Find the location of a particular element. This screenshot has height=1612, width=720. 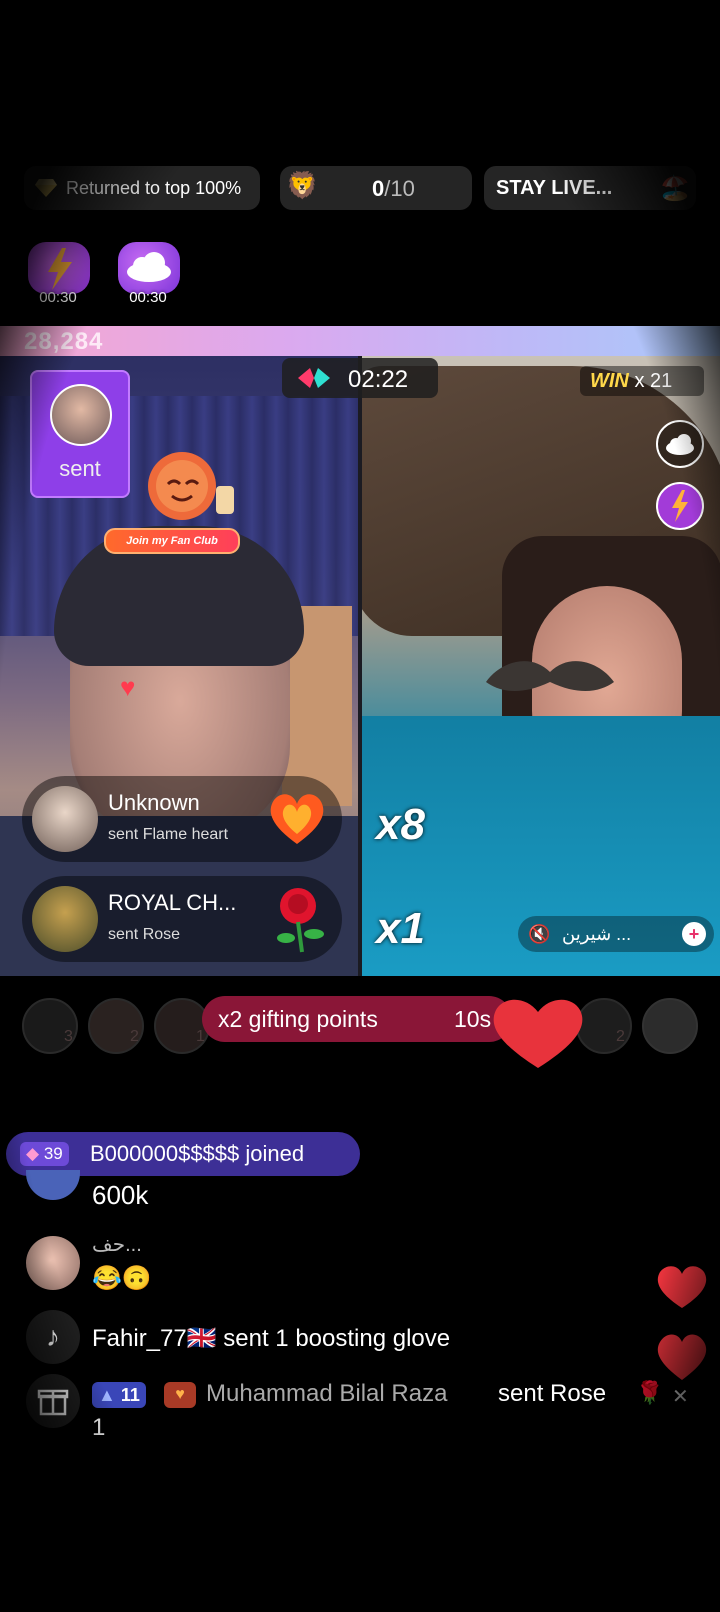

sender-avatar is located at coordinates (81, 415).